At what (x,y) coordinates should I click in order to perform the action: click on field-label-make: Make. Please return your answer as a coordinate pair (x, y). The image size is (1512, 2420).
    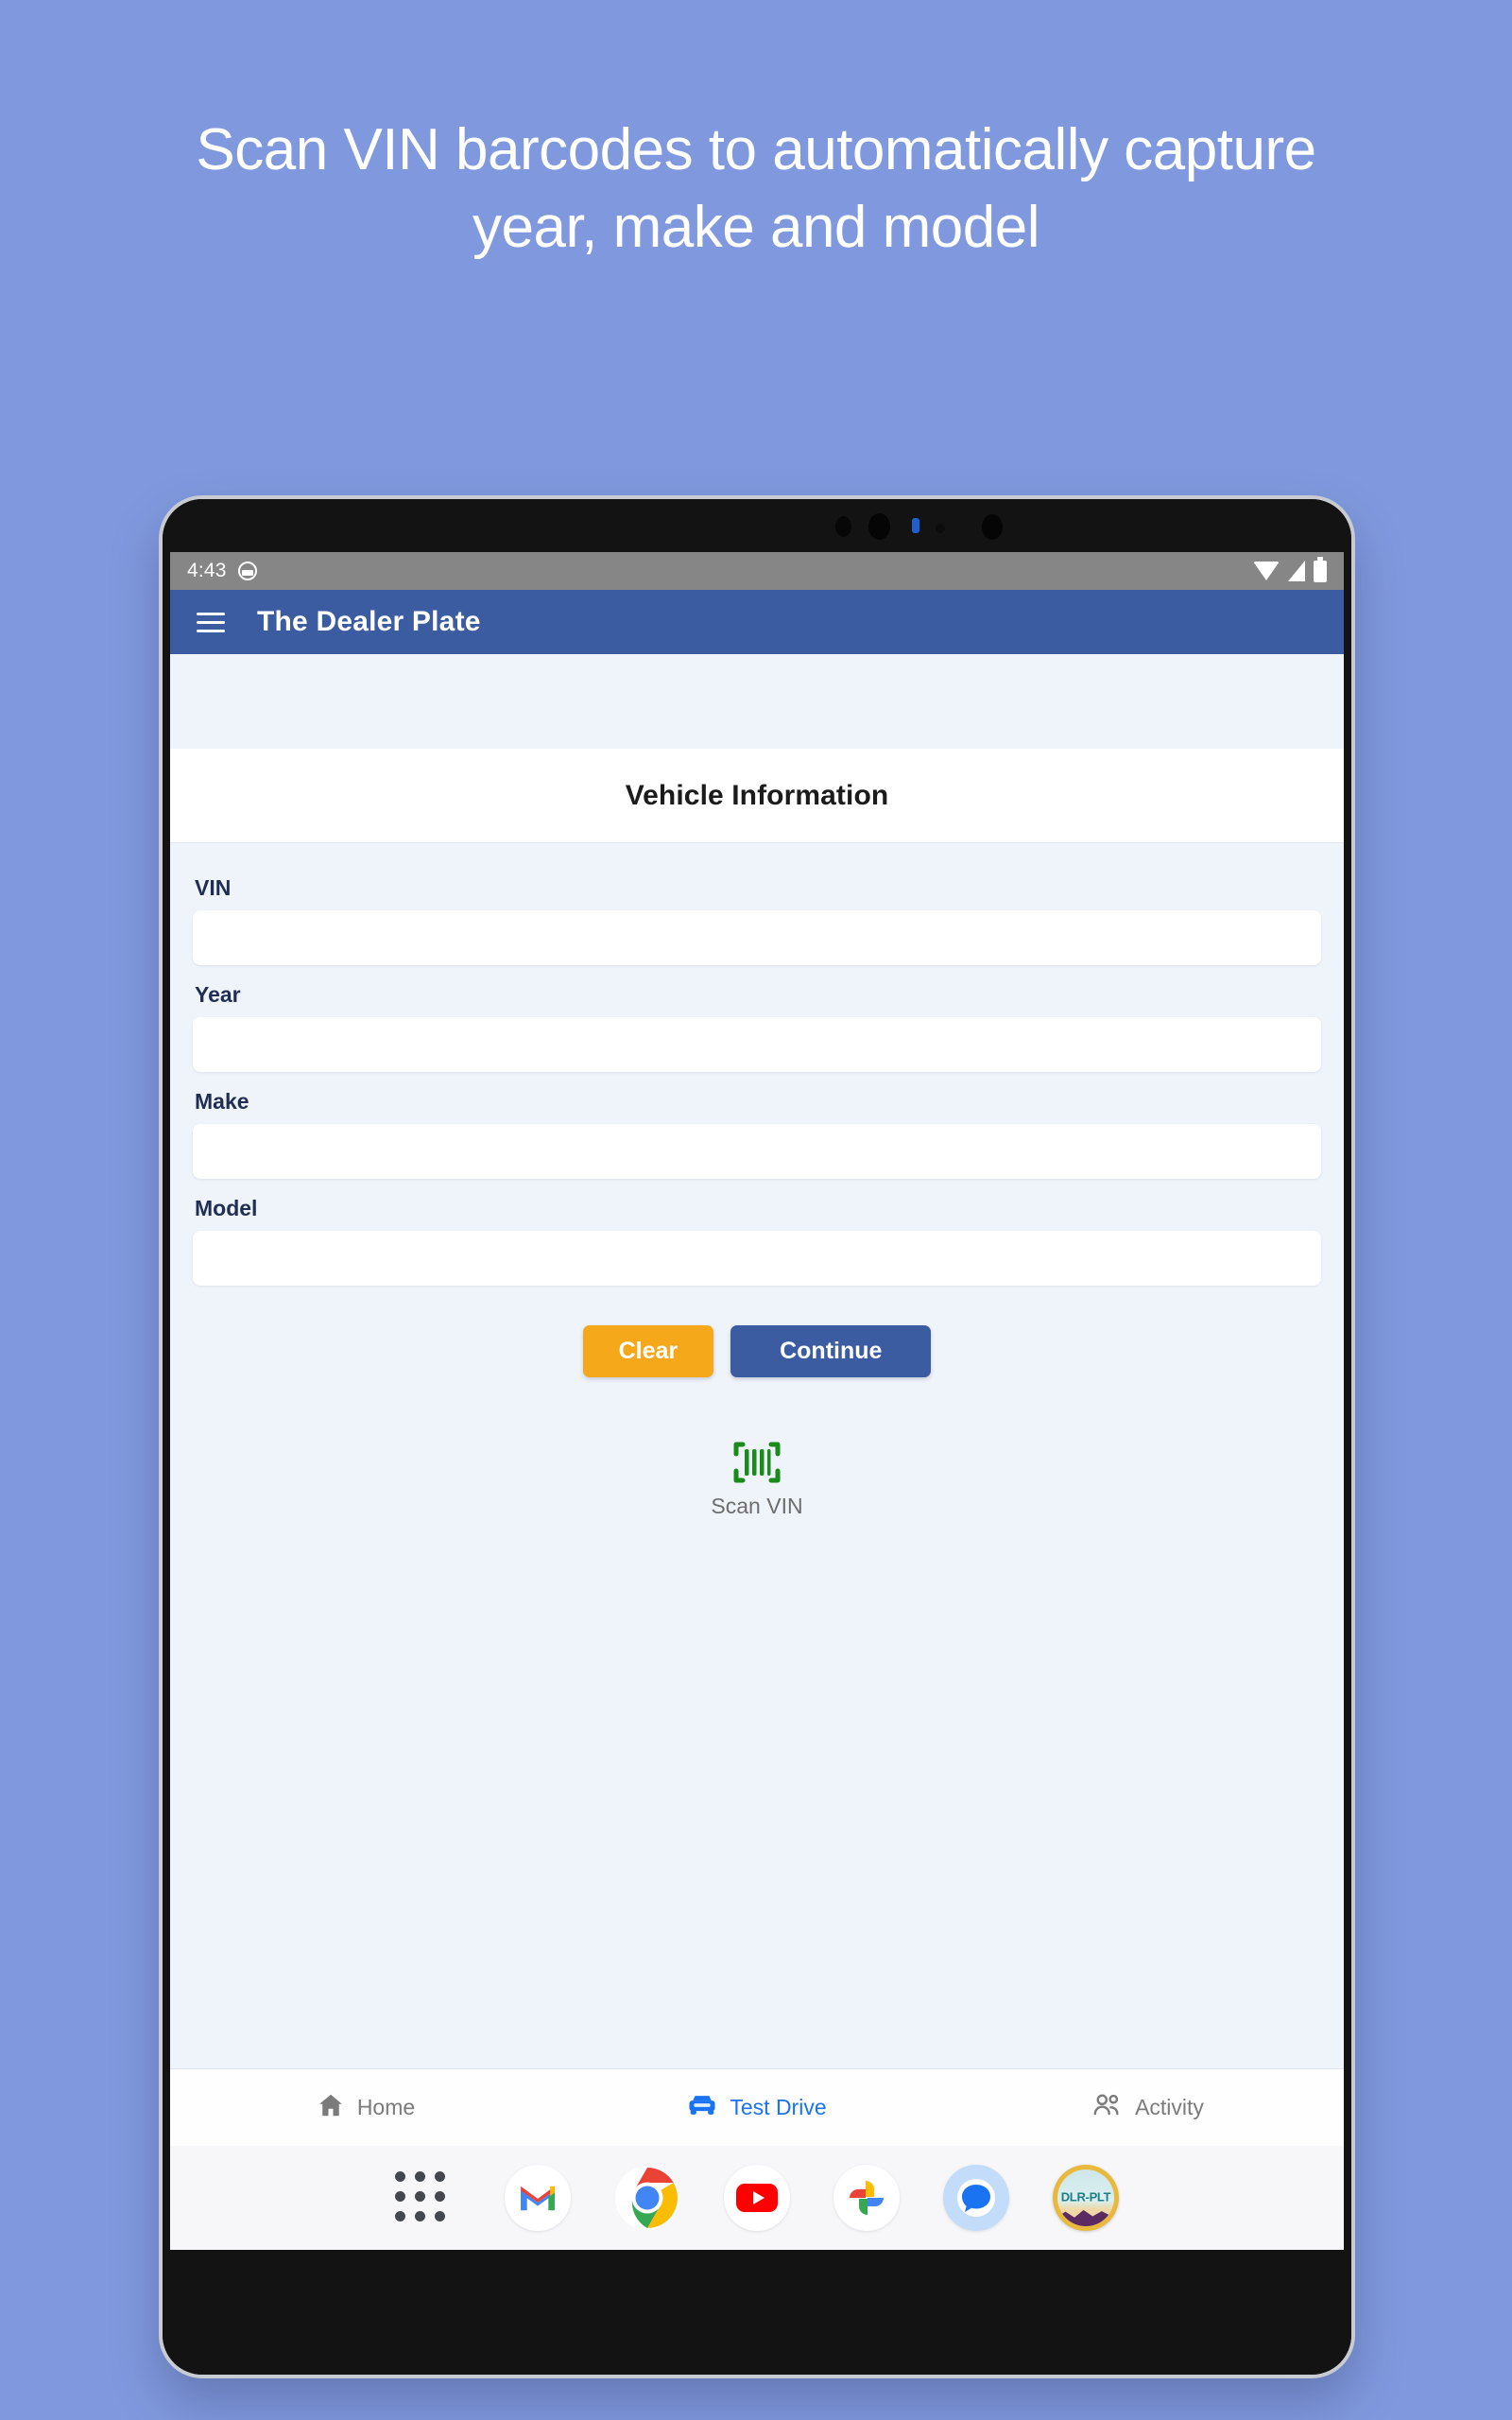
    Looking at the image, I should click on (222, 1101).